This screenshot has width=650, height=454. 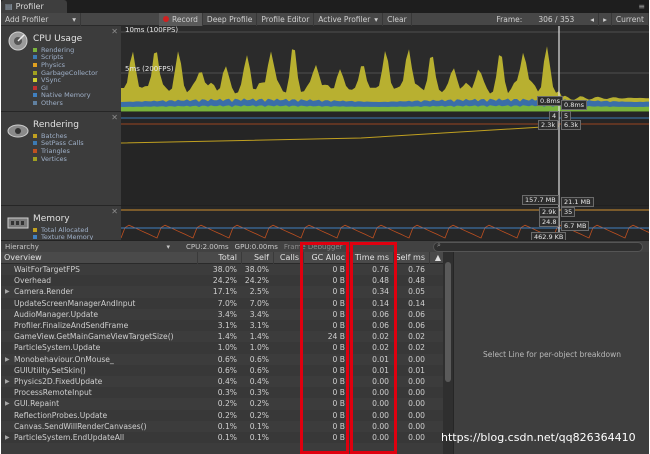 What do you see at coordinates (185, 19) in the screenshot?
I see `record-label: Record` at bounding box center [185, 19].